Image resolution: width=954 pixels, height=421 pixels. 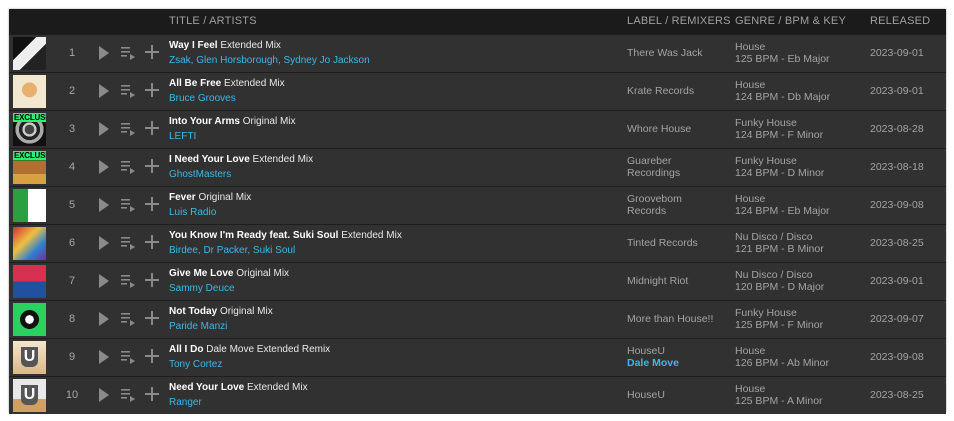 What do you see at coordinates (657, 281) in the screenshot?
I see `label-name: Midnight Riot` at bounding box center [657, 281].